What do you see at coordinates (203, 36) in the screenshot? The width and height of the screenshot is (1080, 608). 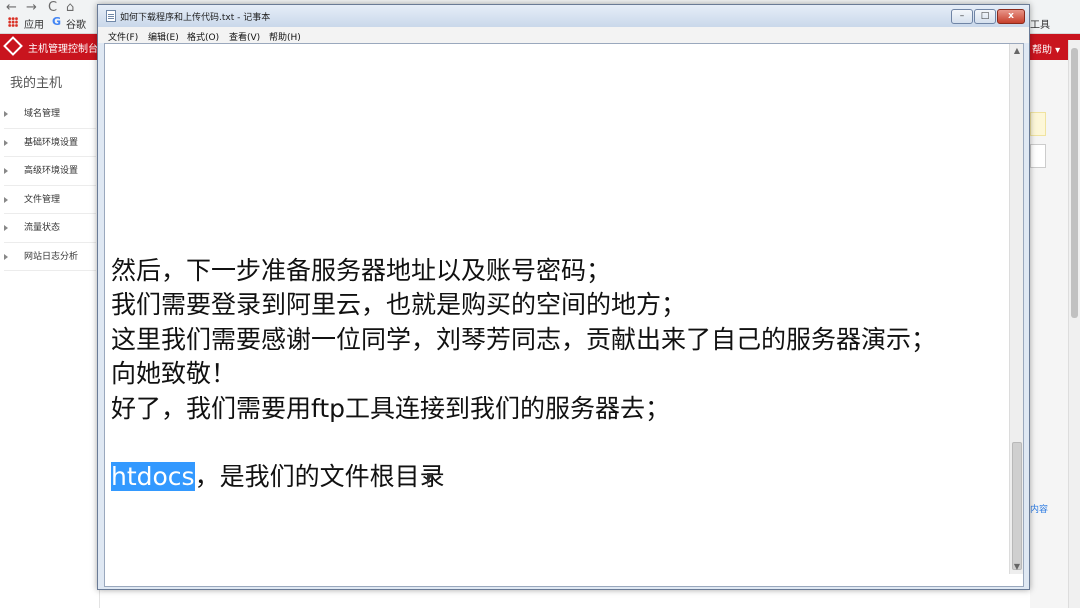 I see `menu-format: 格式(O)` at bounding box center [203, 36].